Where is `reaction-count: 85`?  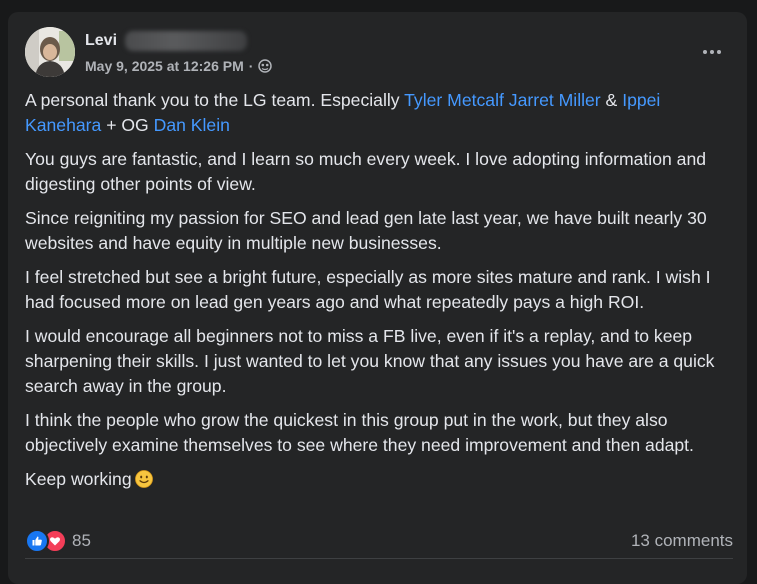
reaction-count: 85 is located at coordinates (81, 541).